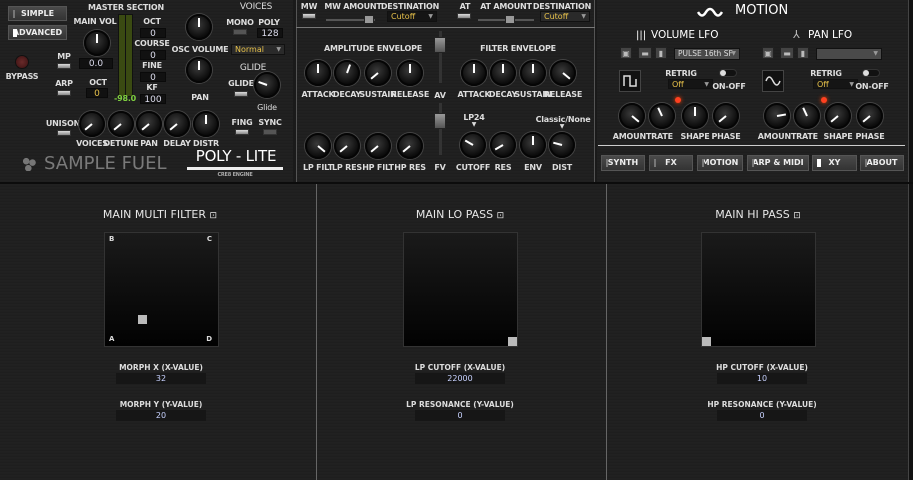 This screenshot has width=913, height=480. Describe the element at coordinates (161, 289) in the screenshot. I see `xy1-pad: B C A D` at that location.